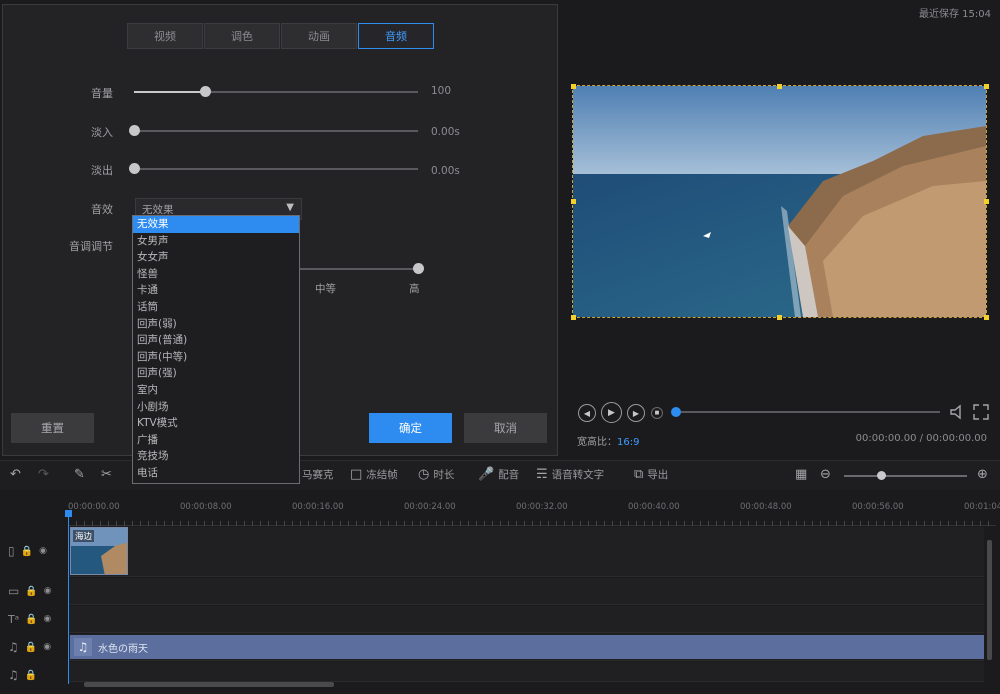 This screenshot has width=1000, height=694. Describe the element at coordinates (68, 597) in the screenshot. I see `playhead` at that location.